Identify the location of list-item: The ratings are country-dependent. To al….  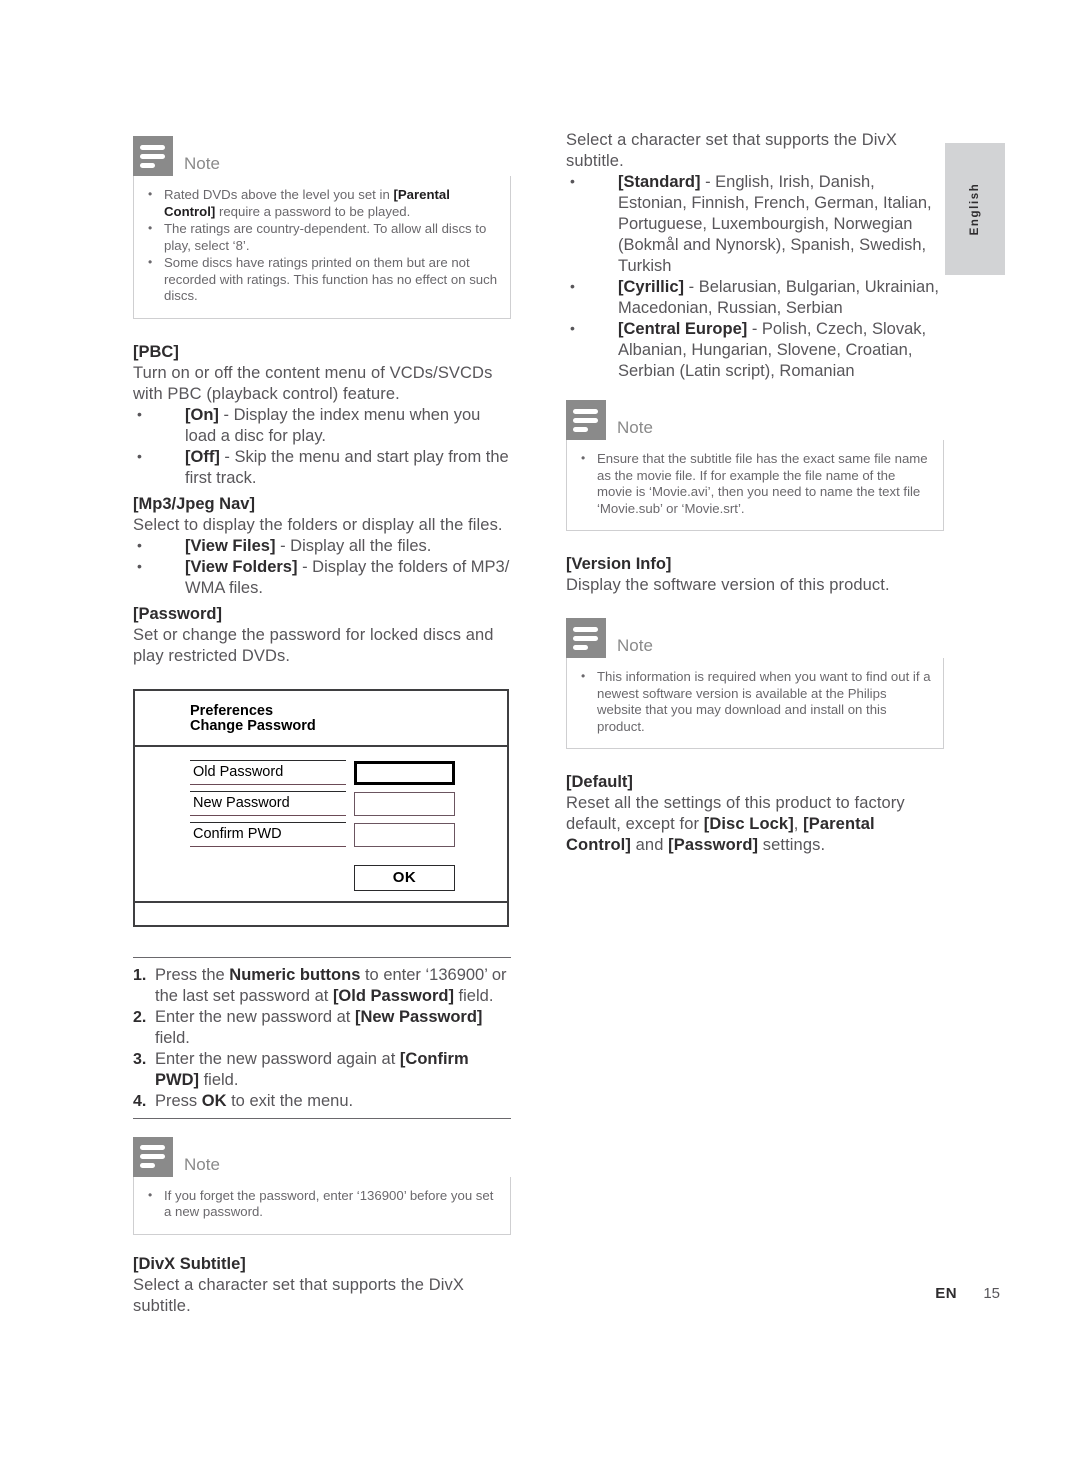
(321, 237).